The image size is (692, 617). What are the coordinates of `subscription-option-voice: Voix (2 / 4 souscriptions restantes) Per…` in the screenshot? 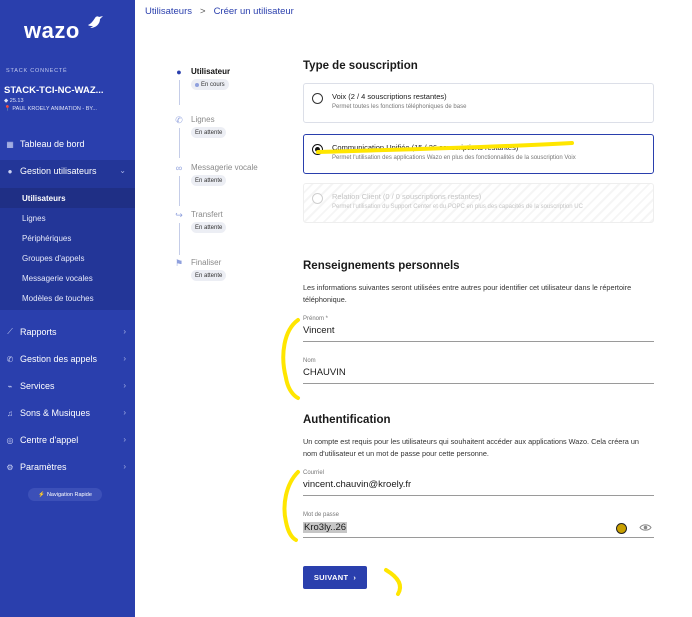 It's located at (478, 103).